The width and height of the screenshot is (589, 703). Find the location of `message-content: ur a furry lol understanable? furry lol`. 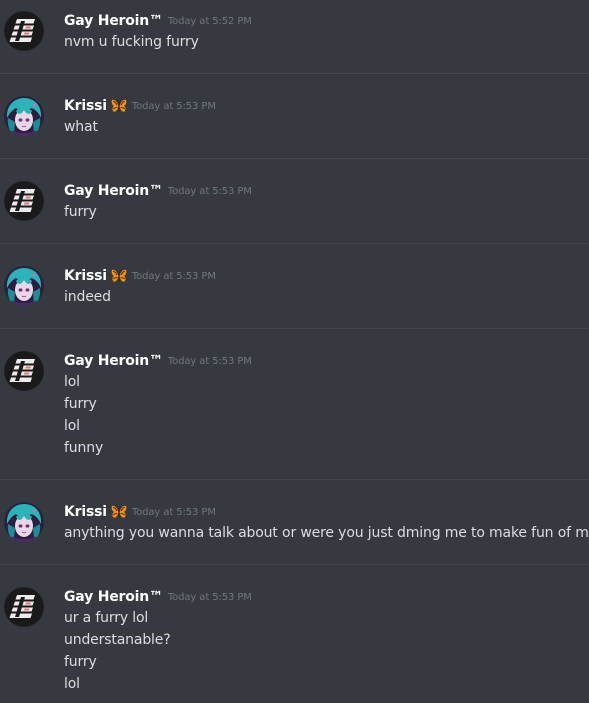

message-content: ur a furry lol understanable? furry lol is located at coordinates (117, 651).